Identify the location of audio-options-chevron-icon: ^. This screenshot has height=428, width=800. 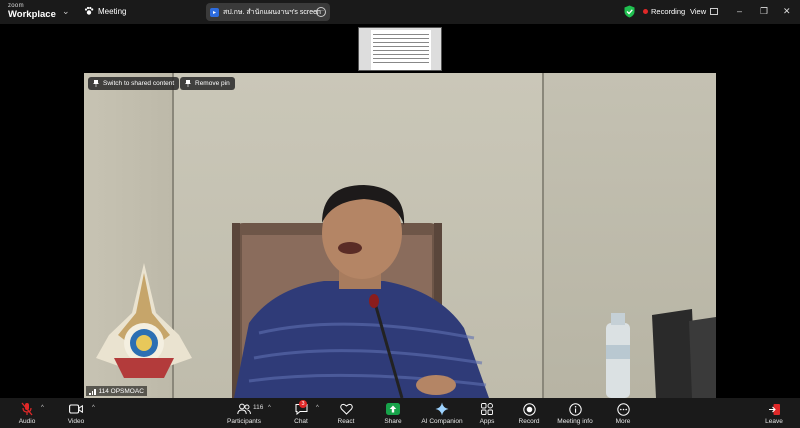
(42, 408).